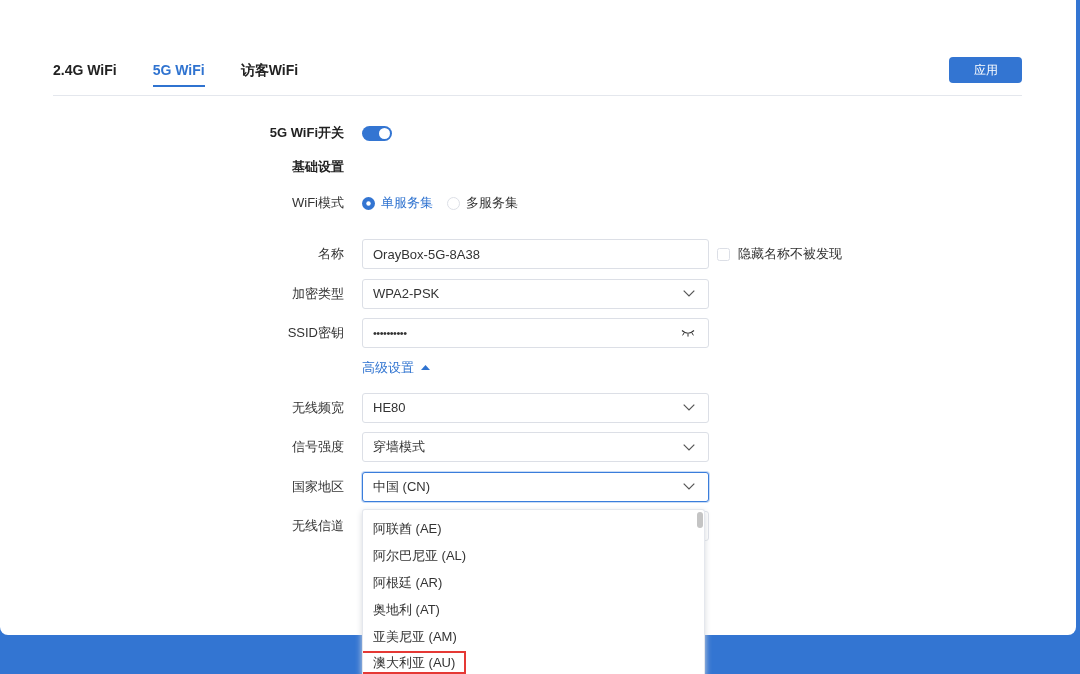 This screenshot has height=674, width=1080. I want to click on dropdown-option: 阿联酋 (AE), so click(533, 528).